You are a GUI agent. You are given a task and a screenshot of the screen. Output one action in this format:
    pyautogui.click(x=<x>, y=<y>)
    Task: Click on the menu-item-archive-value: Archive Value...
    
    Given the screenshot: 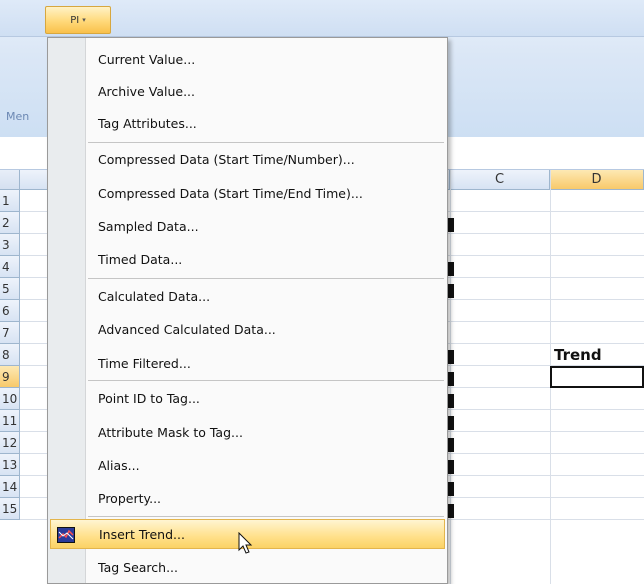 What is the action you would take?
    pyautogui.click(x=247, y=92)
    